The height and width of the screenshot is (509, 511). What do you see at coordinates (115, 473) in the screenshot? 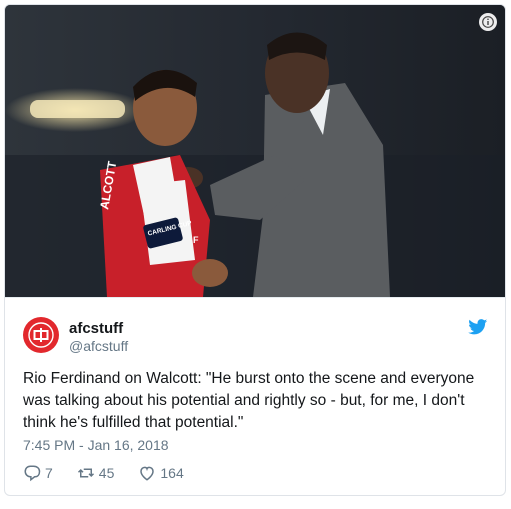
I see `tweet-actions: 7 45 164` at bounding box center [115, 473].